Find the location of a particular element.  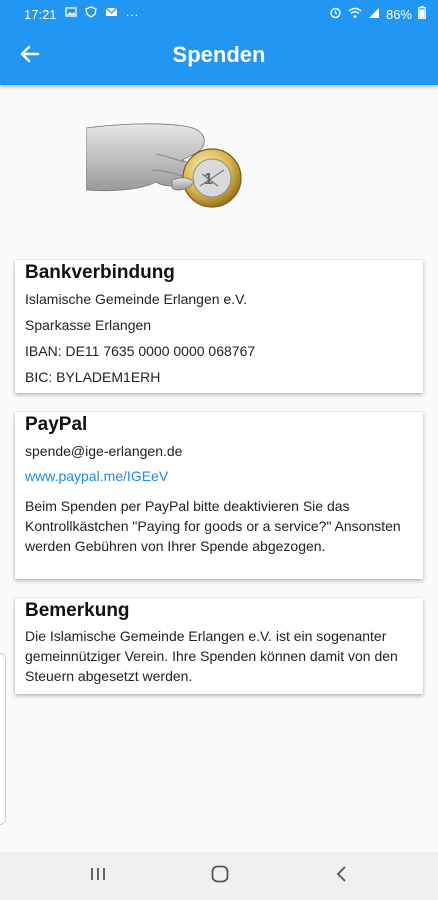

svg-text: 1 is located at coordinates (208, 179).